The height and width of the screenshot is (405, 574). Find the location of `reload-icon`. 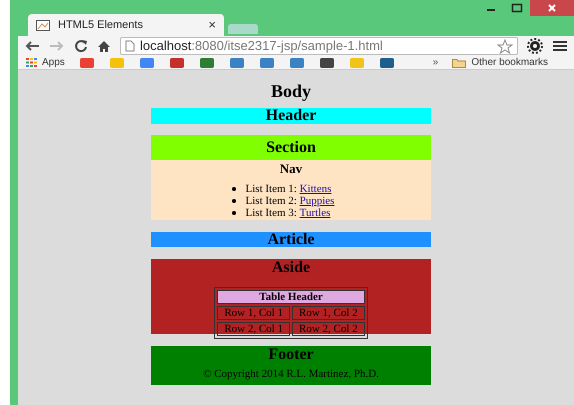

reload-icon is located at coordinates (81, 46).